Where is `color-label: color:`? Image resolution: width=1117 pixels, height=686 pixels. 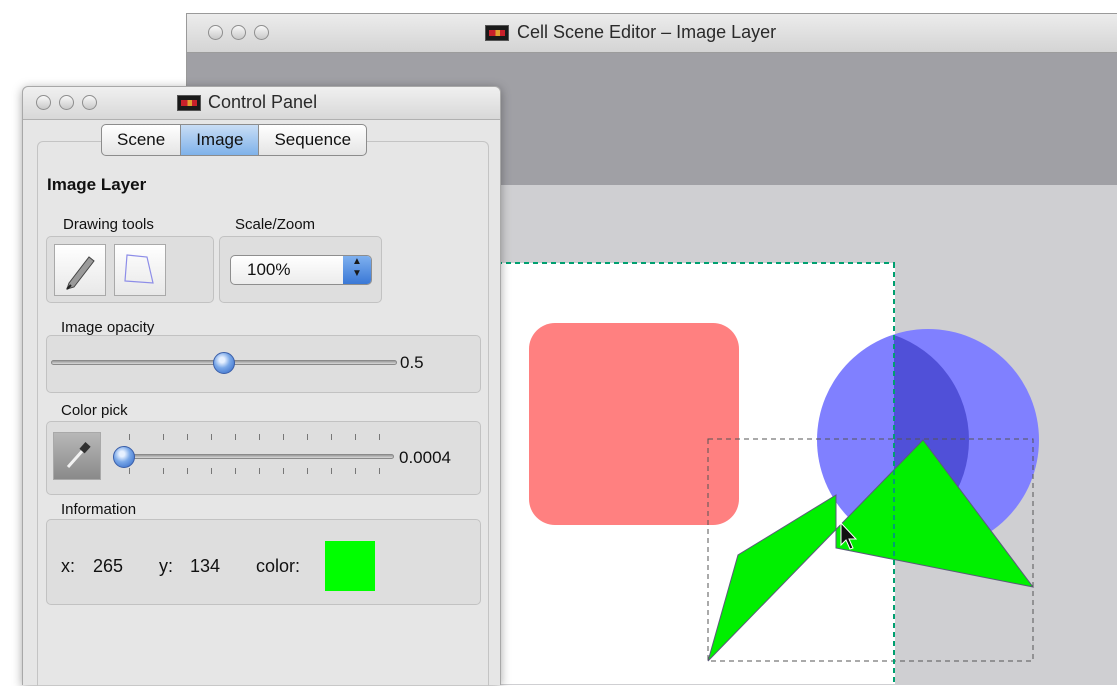
color-label: color: is located at coordinates (278, 566).